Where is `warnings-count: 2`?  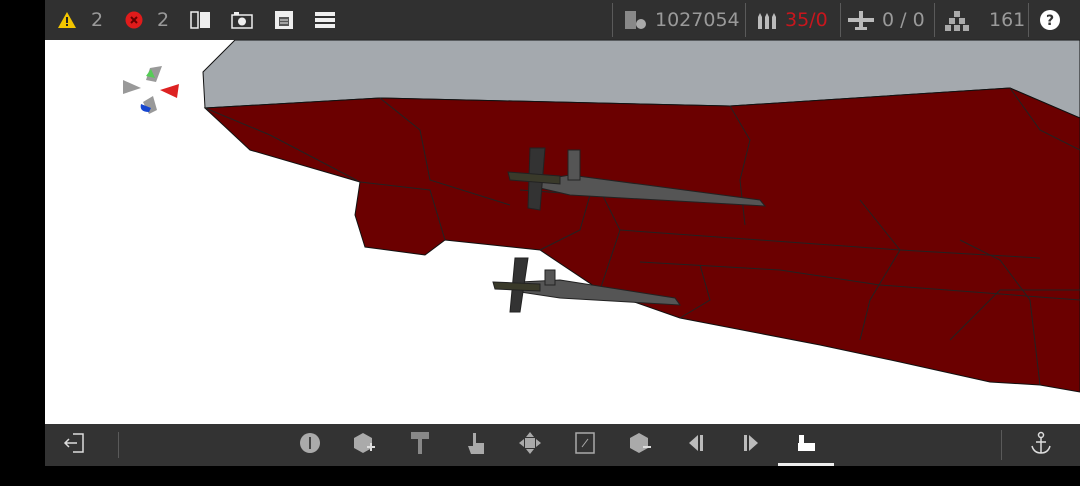
warnings-count: 2 is located at coordinates (97, 20).